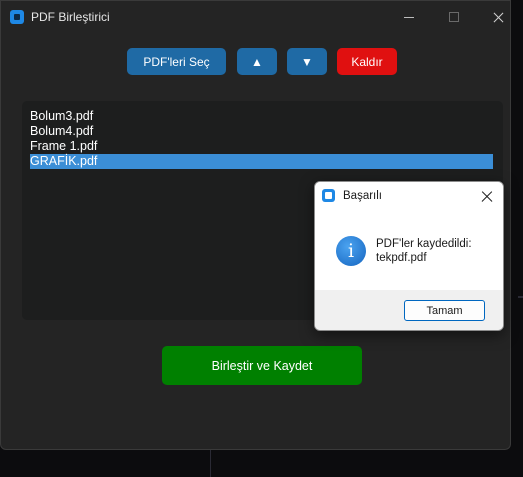  I want to click on info-icon: i, so click(351, 251).